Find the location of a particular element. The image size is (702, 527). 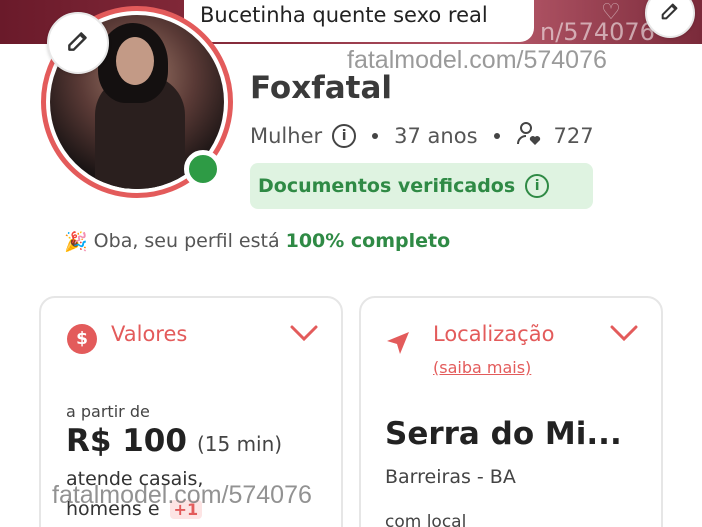

edit-avatar-button is located at coordinates (78, 43).